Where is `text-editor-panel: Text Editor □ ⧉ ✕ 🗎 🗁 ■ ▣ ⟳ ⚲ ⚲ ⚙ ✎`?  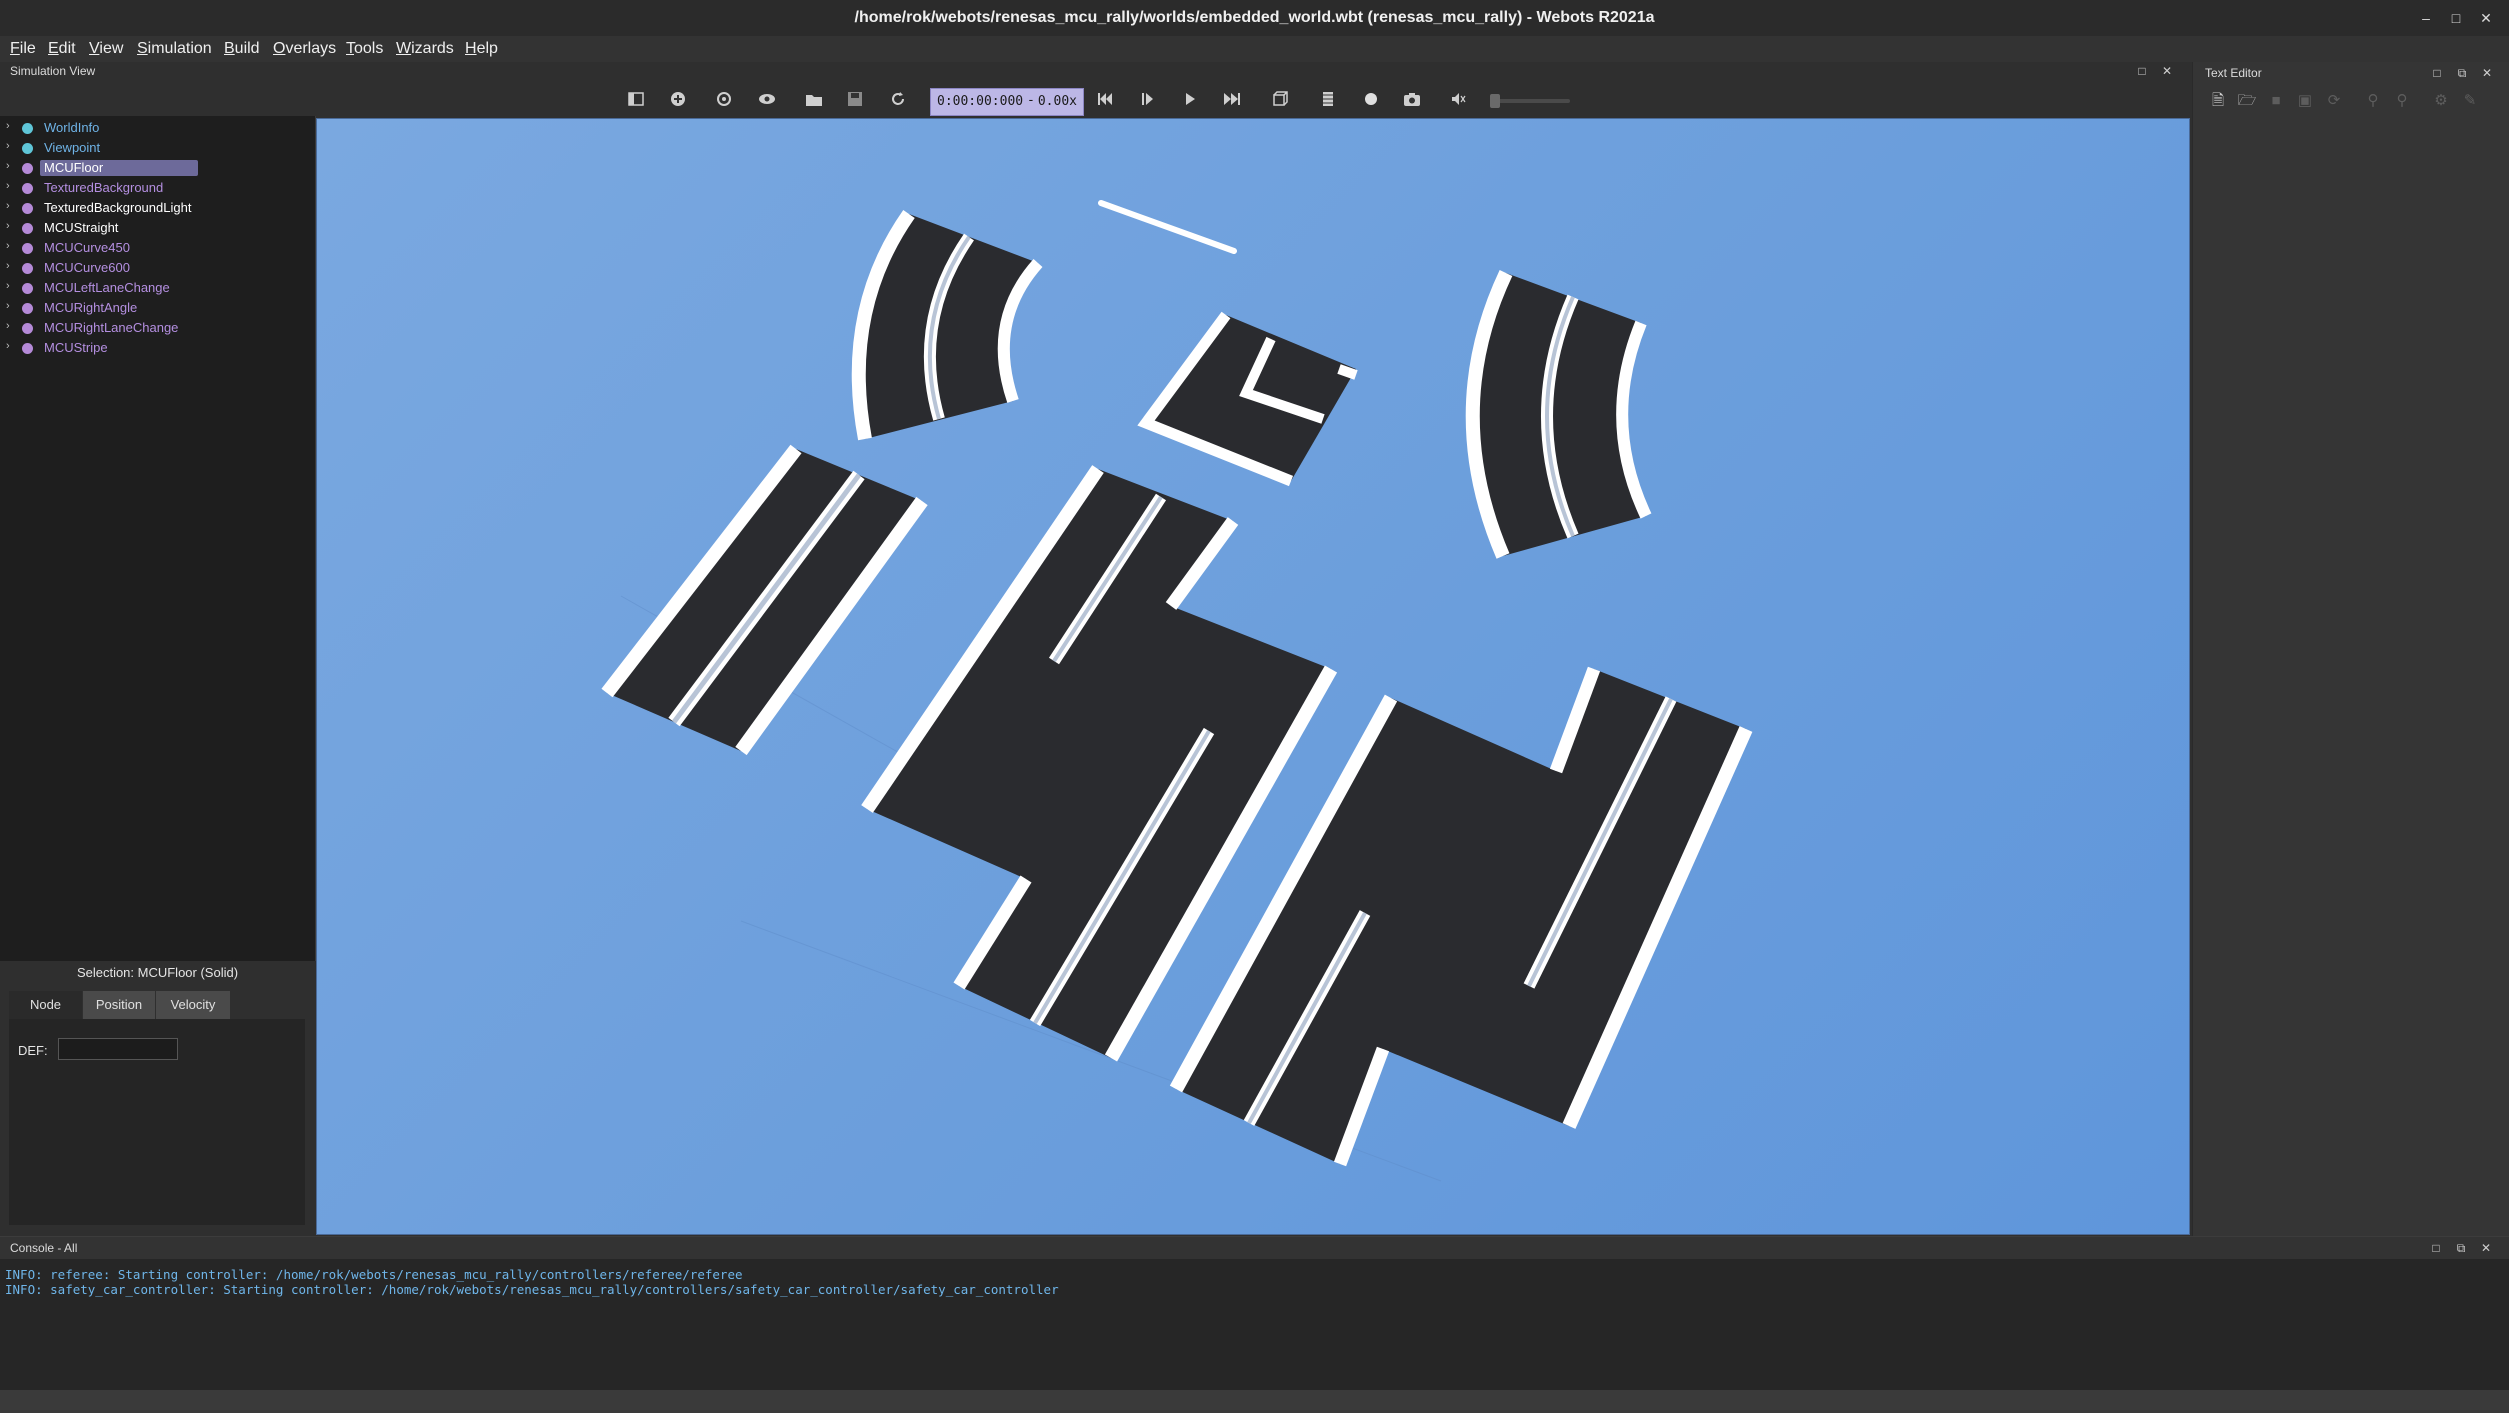
text-editor-panel: Text Editor □ ⧉ ✕ 🗎 🗁 ■ ▣ ⟳ ⚲ ⚲ ⚙ ✎ is located at coordinates (2350, 649).